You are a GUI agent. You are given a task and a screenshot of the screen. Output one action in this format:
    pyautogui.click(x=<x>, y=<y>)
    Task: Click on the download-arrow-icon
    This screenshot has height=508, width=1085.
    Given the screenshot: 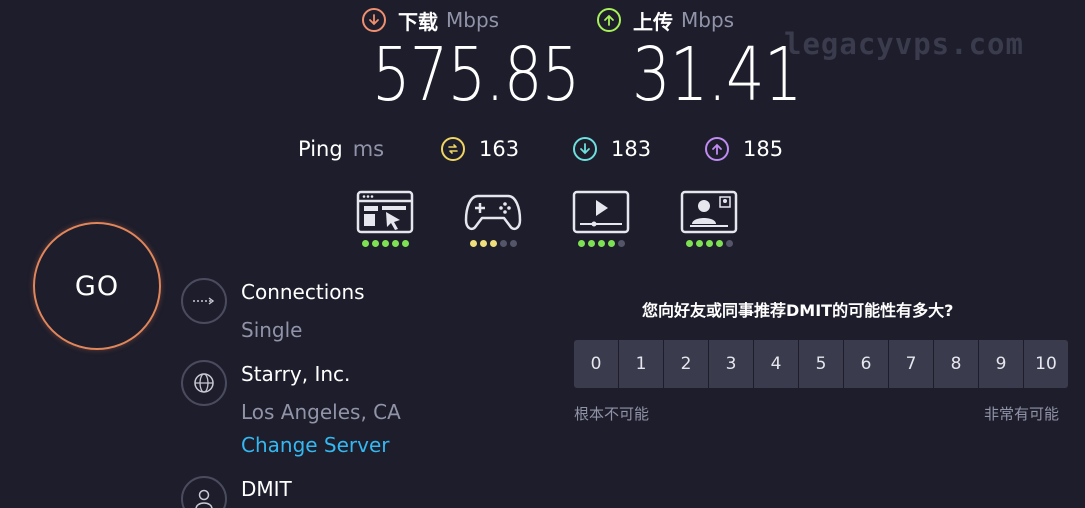 What is the action you would take?
    pyautogui.click(x=374, y=20)
    